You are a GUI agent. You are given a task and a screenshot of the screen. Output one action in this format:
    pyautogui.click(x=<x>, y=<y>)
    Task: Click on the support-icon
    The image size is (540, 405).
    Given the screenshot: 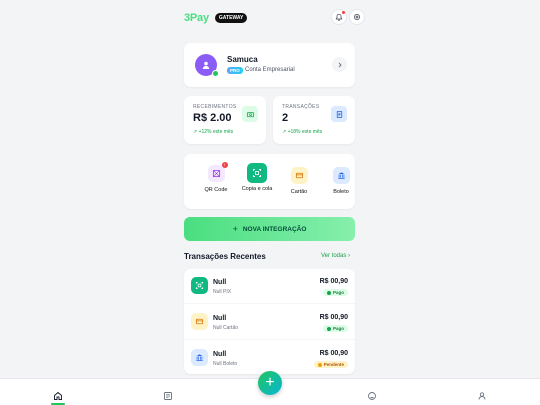 What is the action you would take?
    pyautogui.click(x=372, y=396)
    